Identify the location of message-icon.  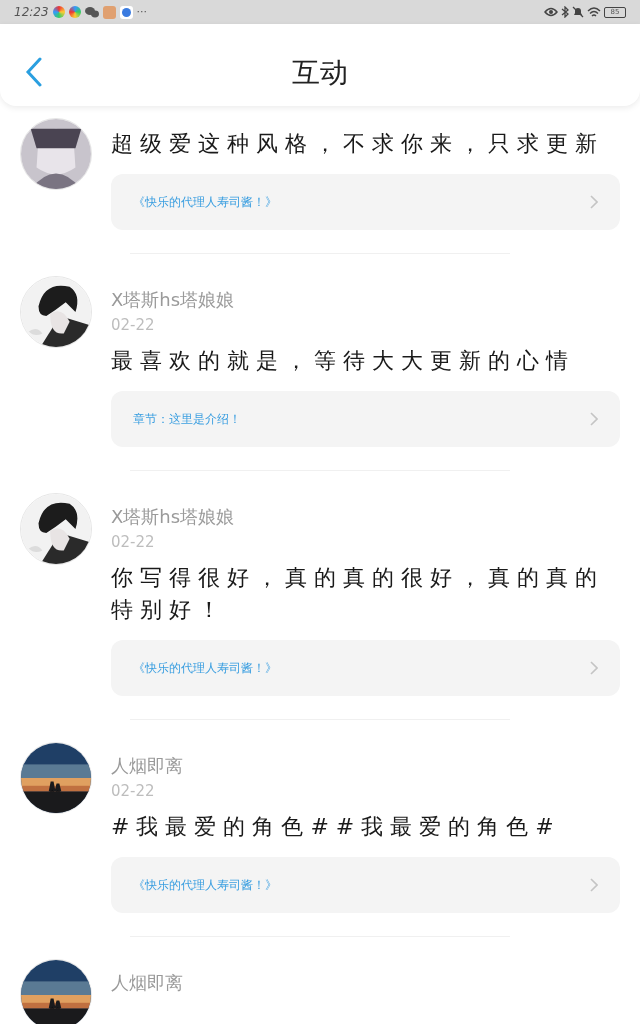
(109, 12).